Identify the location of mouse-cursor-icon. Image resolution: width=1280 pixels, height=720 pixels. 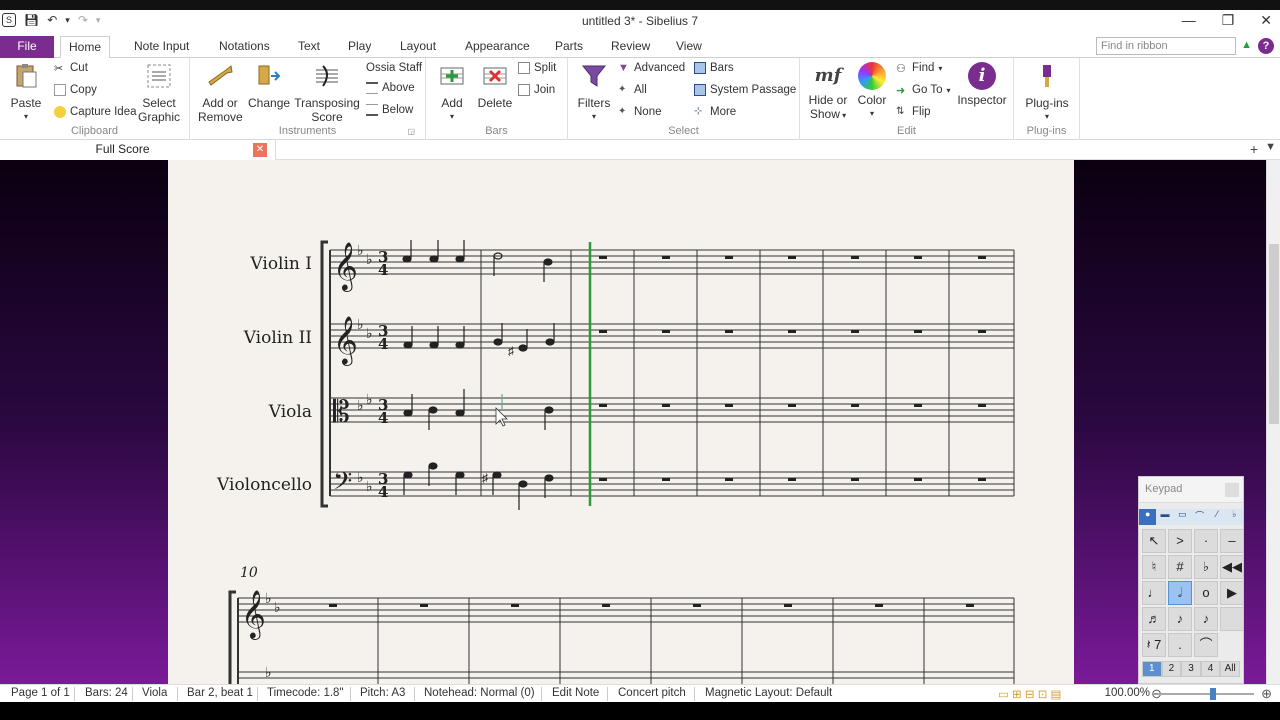
(501, 417).